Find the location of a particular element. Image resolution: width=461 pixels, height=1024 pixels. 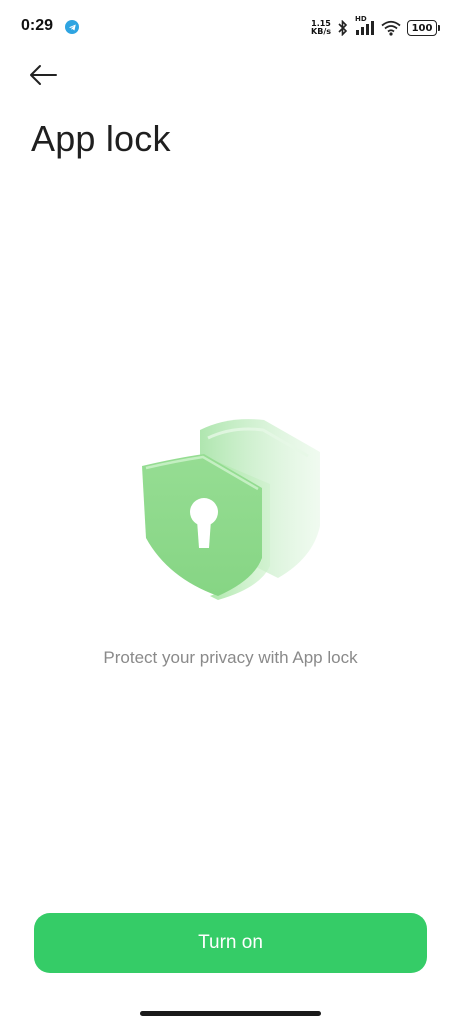

back-button is located at coordinates (48, 77).